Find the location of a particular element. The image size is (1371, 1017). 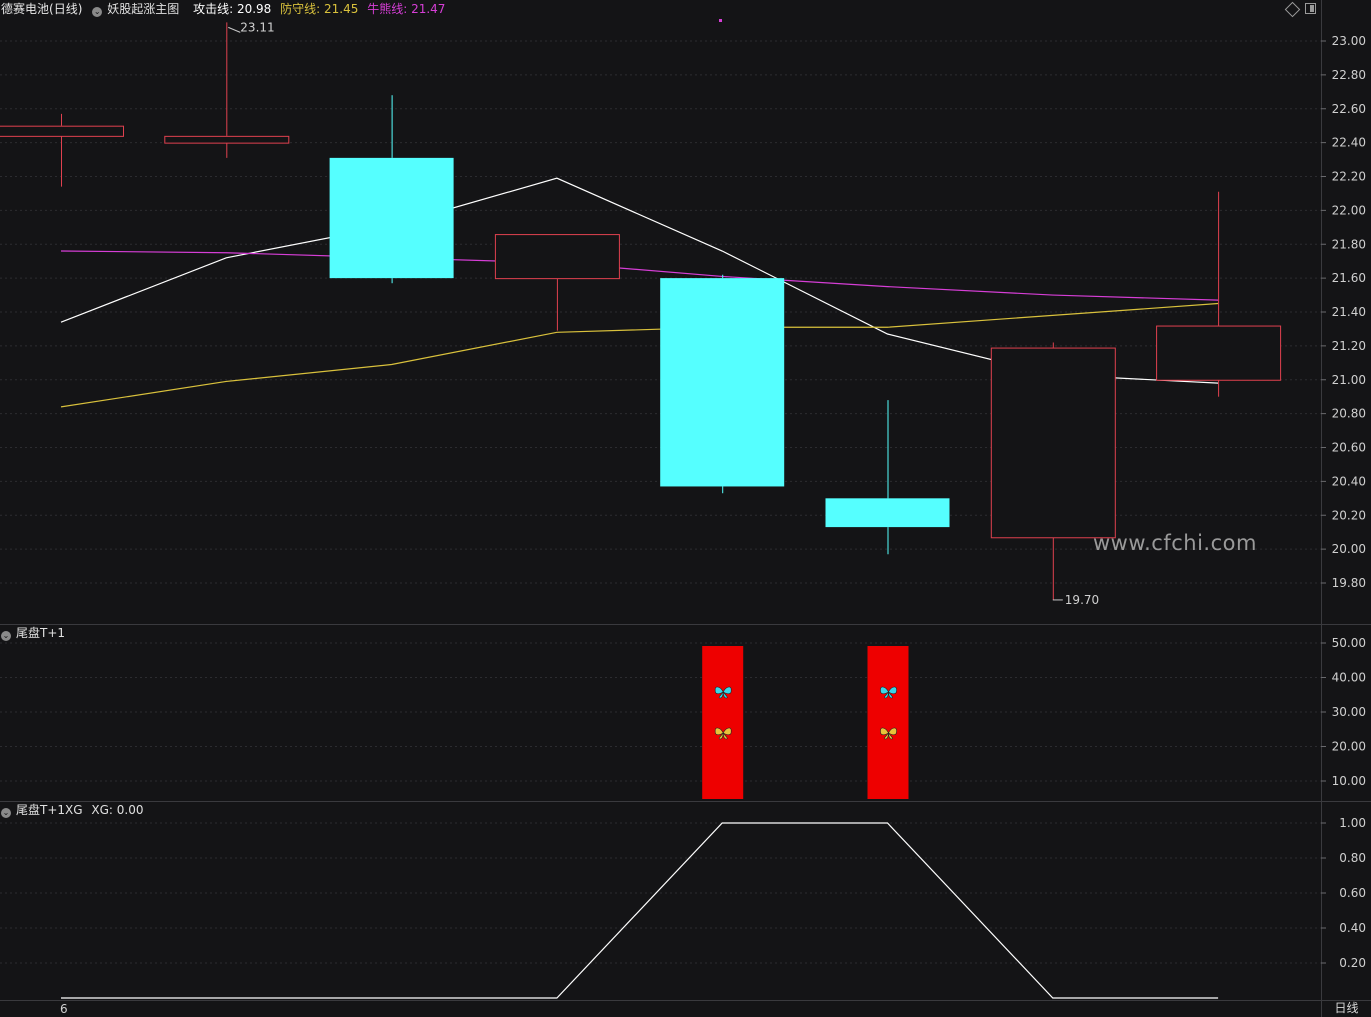

attack-line-readout: 攻击线: 20.98 is located at coordinates (232, 9).